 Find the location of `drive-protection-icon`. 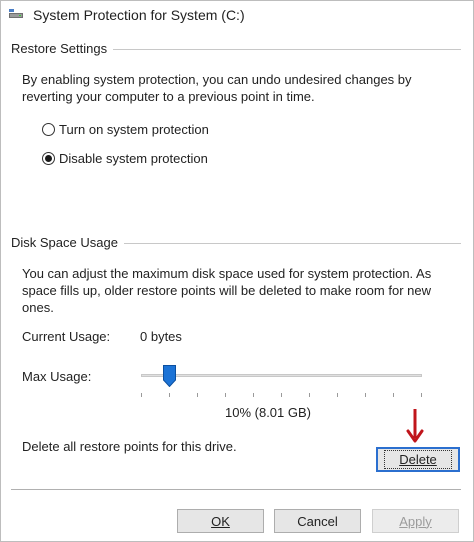

drive-protection-icon is located at coordinates (16, 13).